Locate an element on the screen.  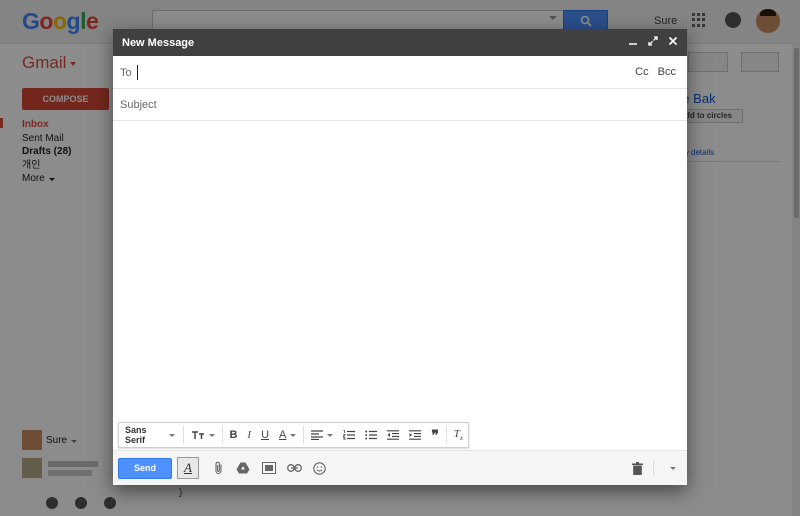
bulleted-list-icon is located at coordinates (371, 435).